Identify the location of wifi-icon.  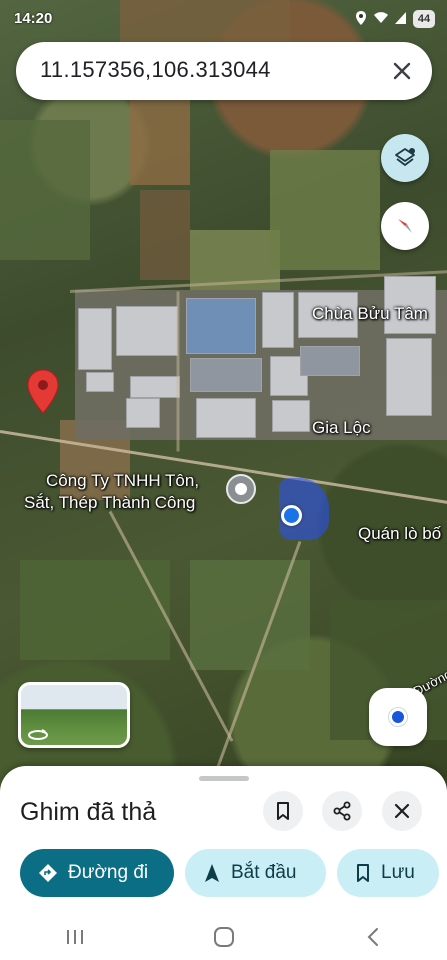
(381, 19).